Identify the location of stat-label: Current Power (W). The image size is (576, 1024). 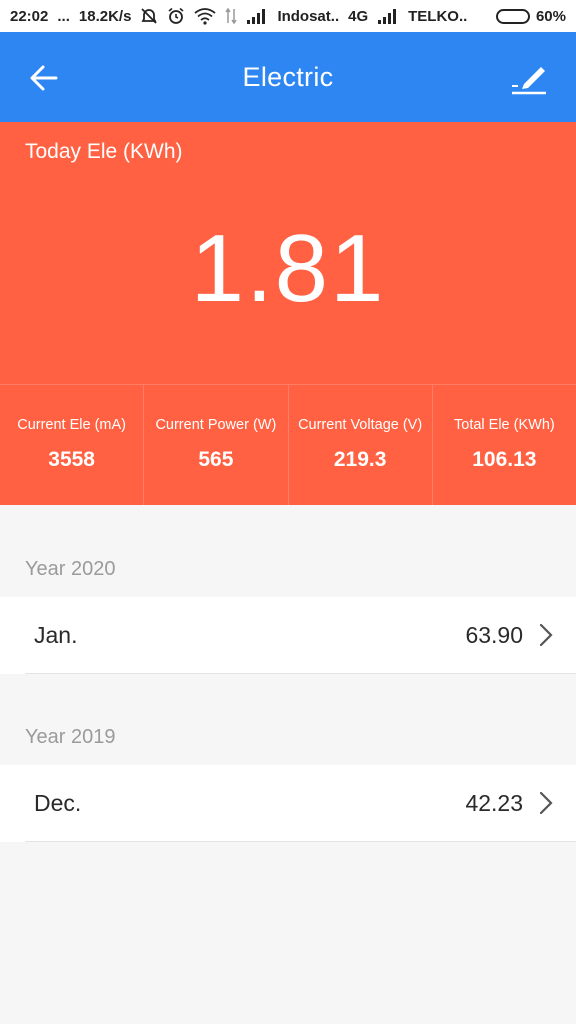
(216, 425).